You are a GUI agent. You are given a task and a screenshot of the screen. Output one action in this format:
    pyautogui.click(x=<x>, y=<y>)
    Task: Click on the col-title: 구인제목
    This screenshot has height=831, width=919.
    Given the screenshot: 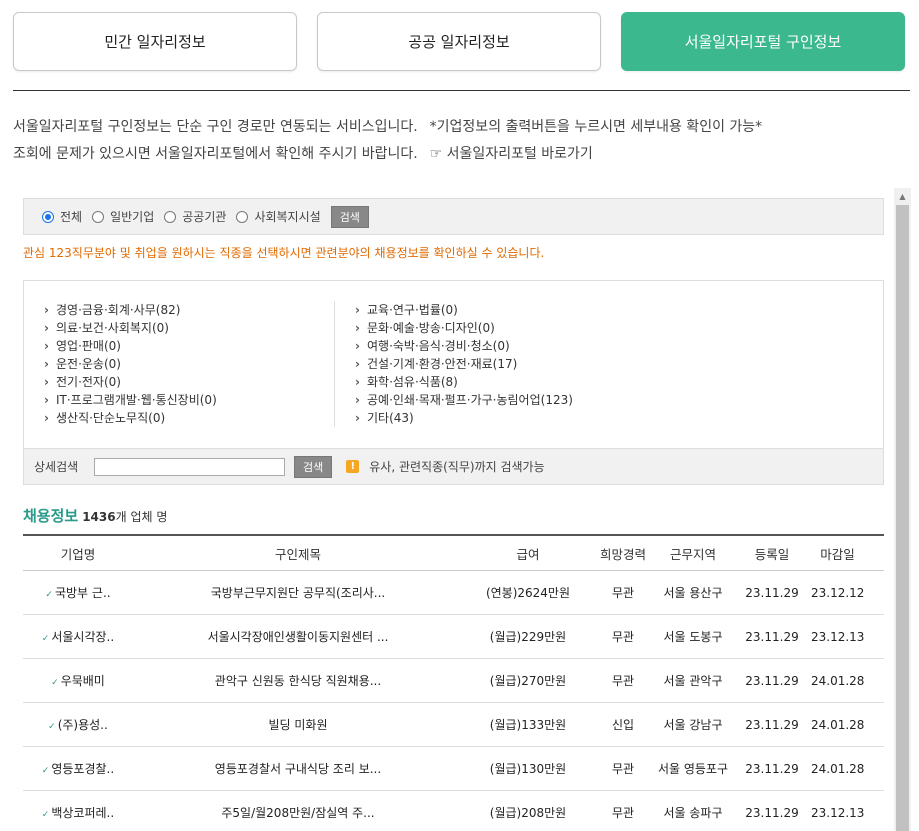 What is the action you would take?
    pyautogui.click(x=297, y=554)
    